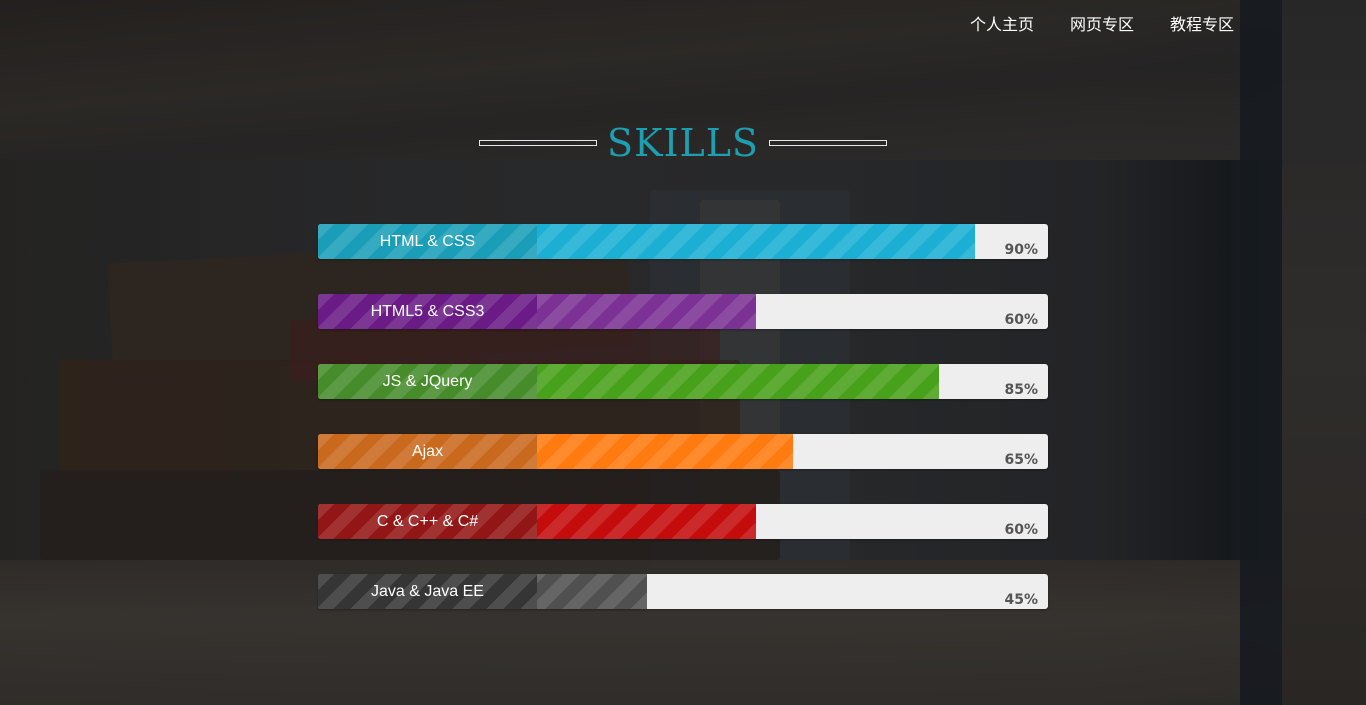 Image resolution: width=1366 pixels, height=705 pixels. I want to click on skill-label: C & C++ & C#, so click(427, 521).